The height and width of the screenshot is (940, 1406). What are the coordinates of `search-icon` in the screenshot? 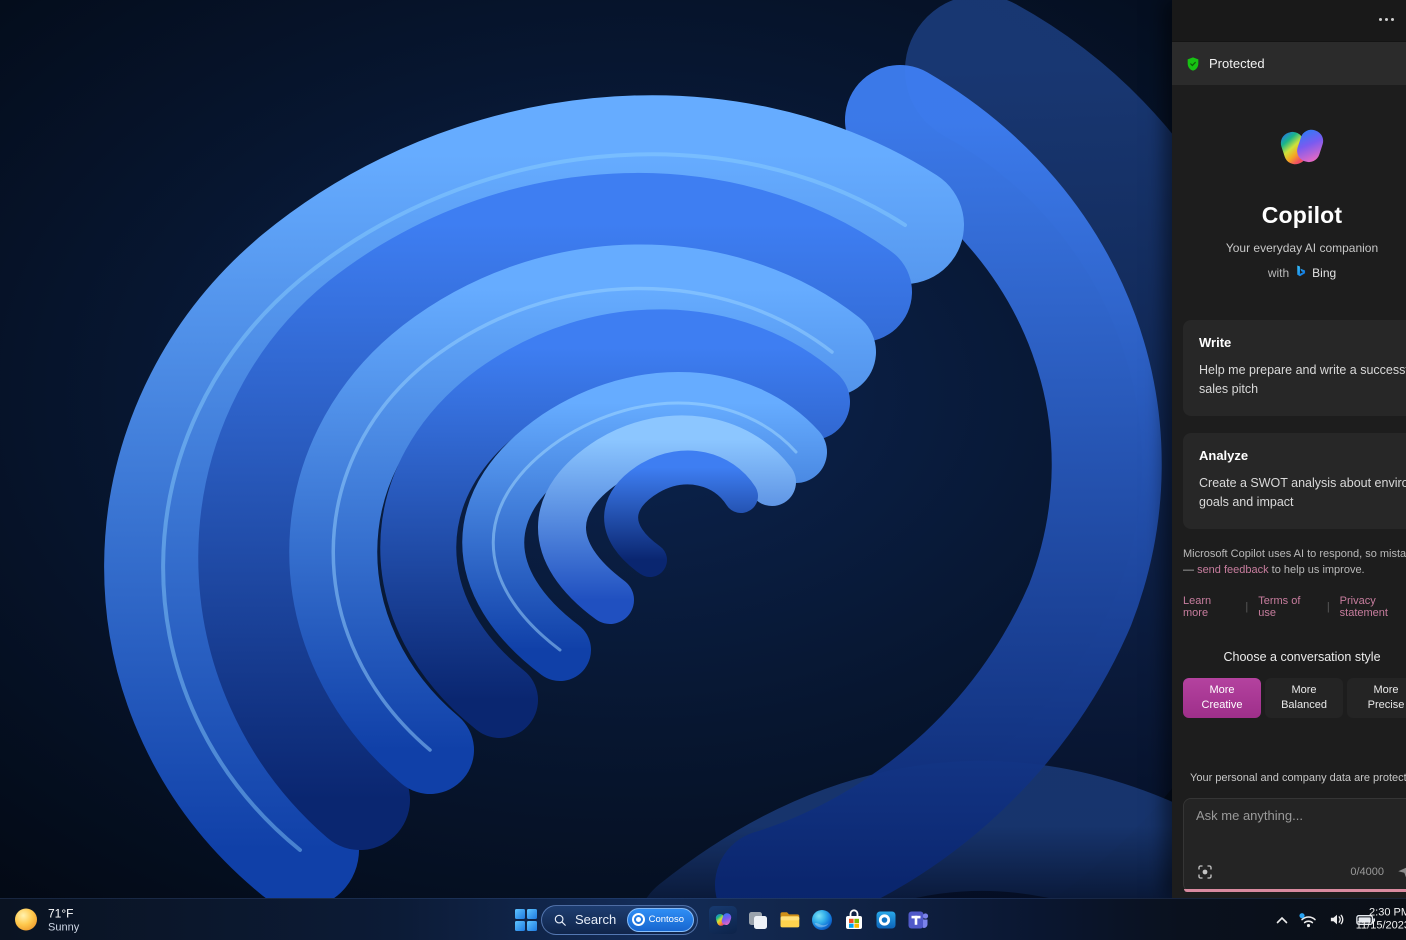 It's located at (560, 920).